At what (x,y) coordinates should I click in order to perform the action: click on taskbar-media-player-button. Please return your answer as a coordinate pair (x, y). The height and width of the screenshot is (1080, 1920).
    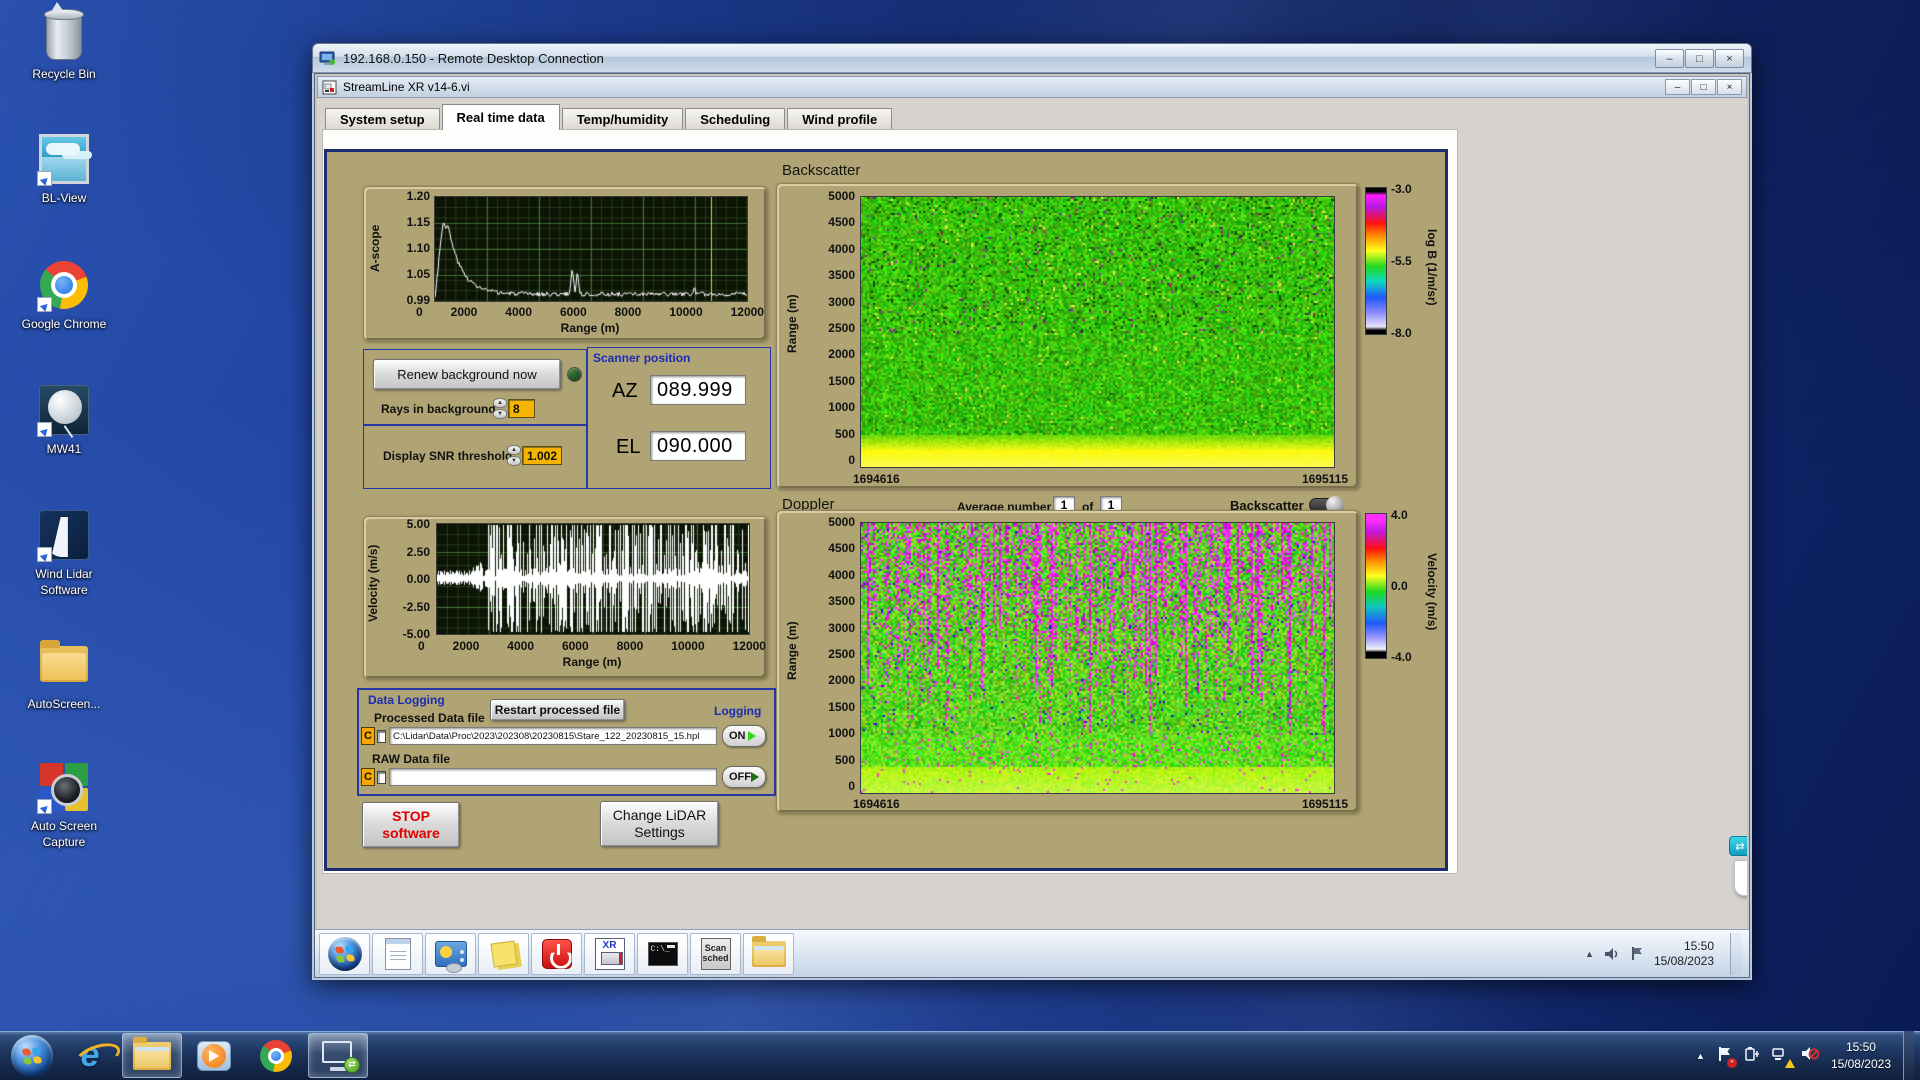
    Looking at the image, I should click on (214, 1055).